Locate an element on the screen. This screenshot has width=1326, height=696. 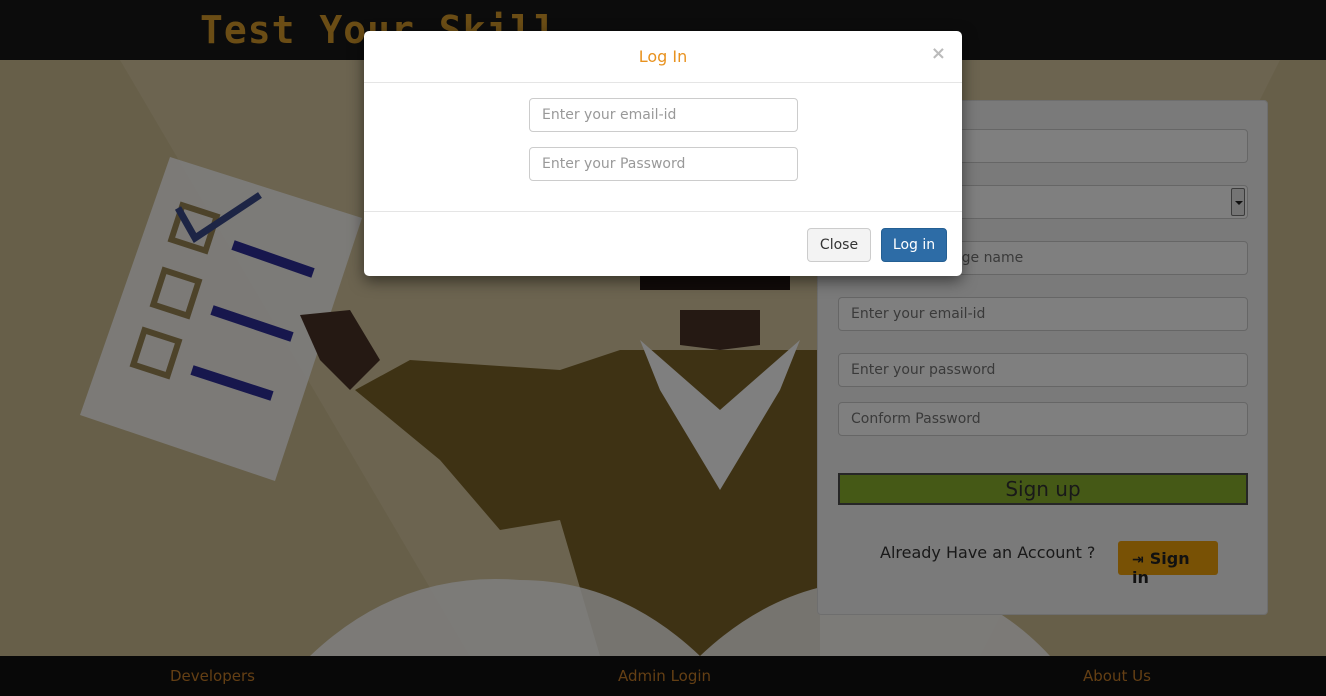
login-email-input is located at coordinates (663, 115).